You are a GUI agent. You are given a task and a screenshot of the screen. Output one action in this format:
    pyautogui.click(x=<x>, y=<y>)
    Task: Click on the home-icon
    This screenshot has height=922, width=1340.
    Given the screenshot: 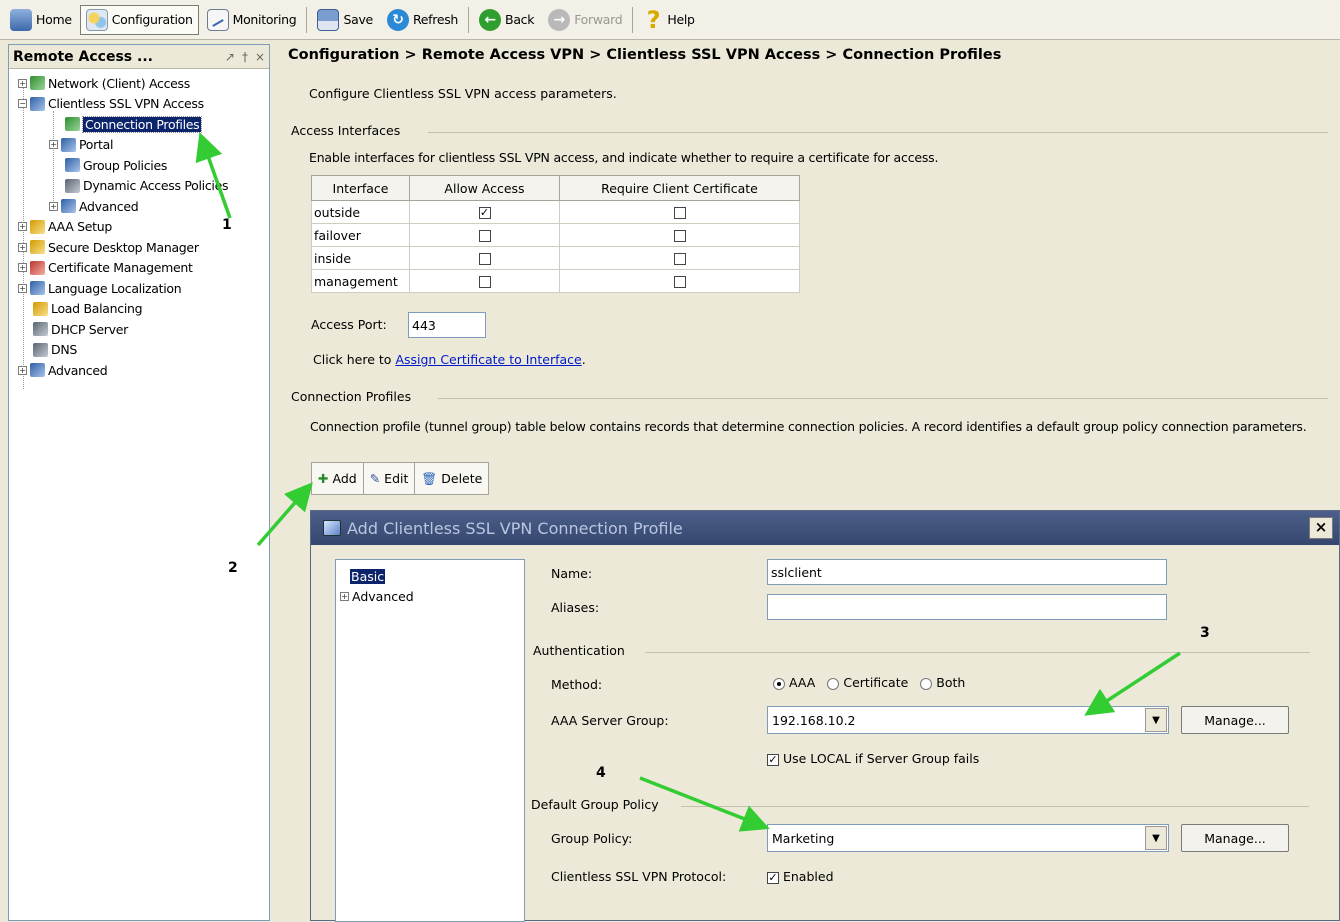 What is the action you would take?
    pyautogui.click(x=21, y=19)
    